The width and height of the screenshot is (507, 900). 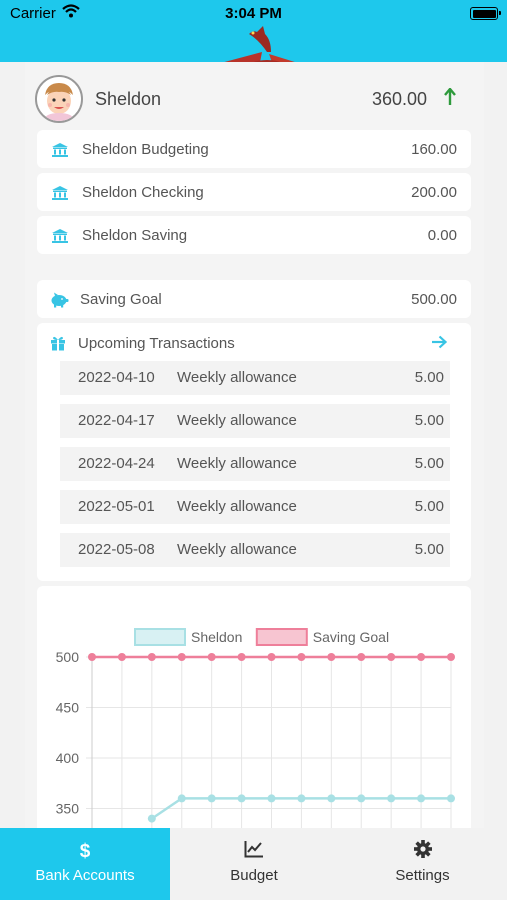 What do you see at coordinates (59, 302) in the screenshot?
I see `piggy-bank-icon` at bounding box center [59, 302].